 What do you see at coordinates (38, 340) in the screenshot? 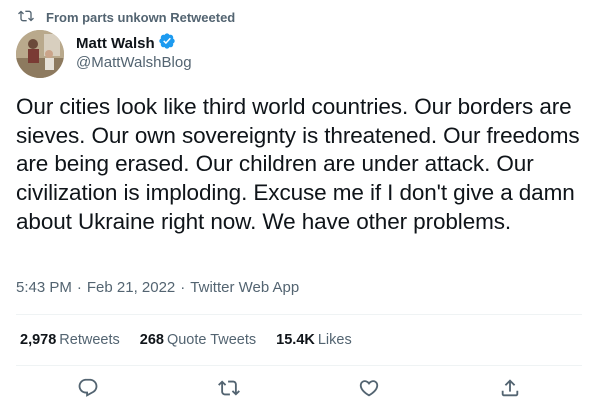
I see `retweets-count: 2,978` at bounding box center [38, 340].